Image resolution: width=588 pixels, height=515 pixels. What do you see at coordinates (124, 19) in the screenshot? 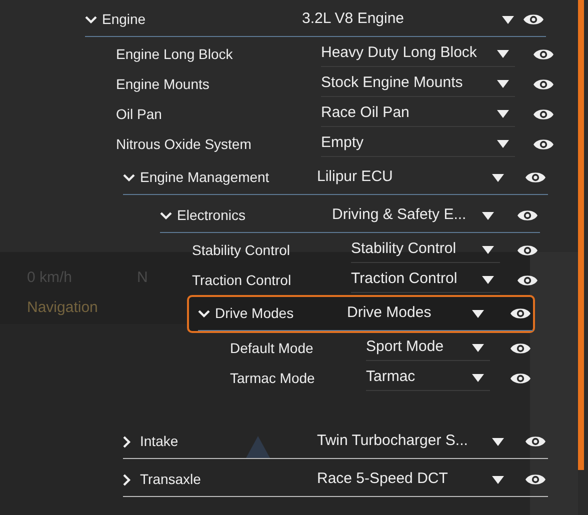
I see `part-label: Engine` at bounding box center [124, 19].